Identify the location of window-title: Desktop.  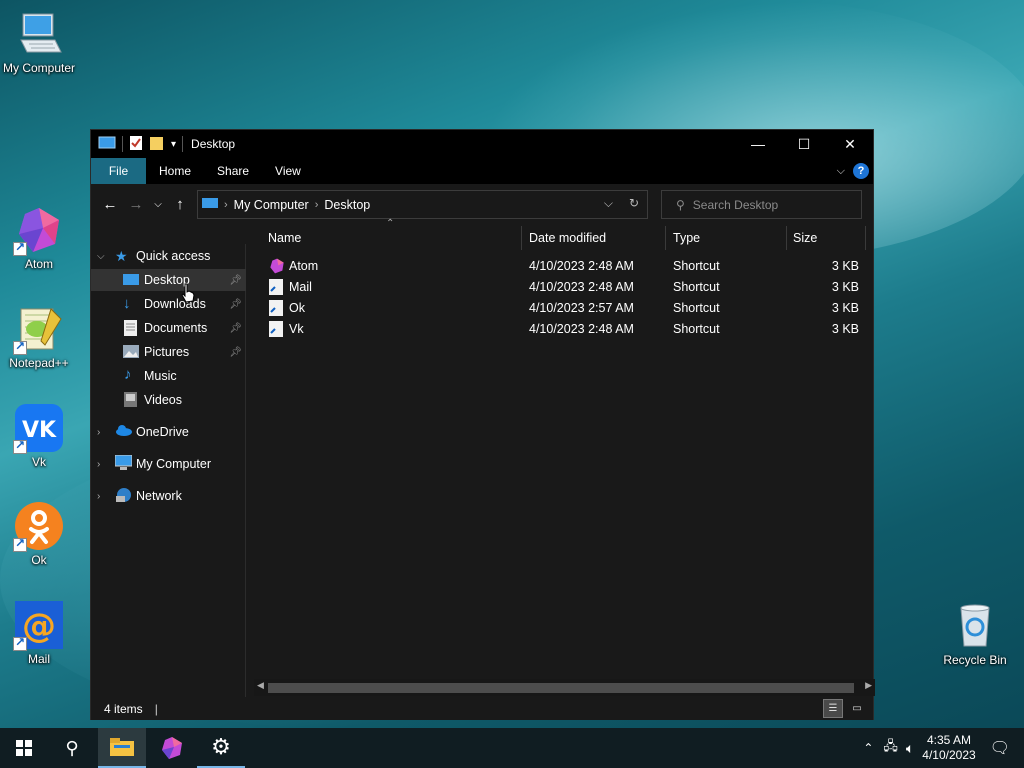
(213, 144).